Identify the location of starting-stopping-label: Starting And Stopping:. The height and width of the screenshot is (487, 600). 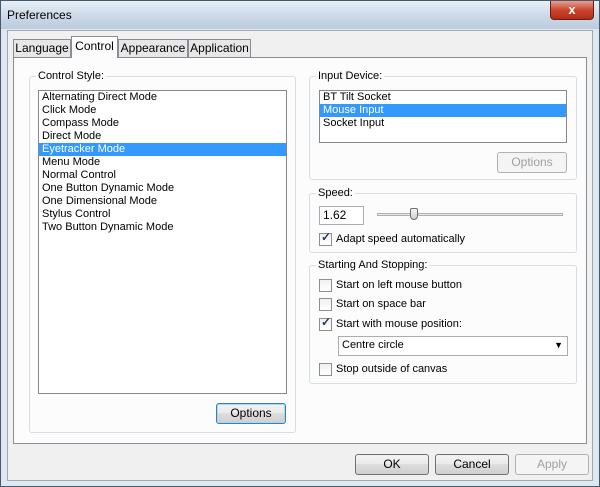
(373, 265).